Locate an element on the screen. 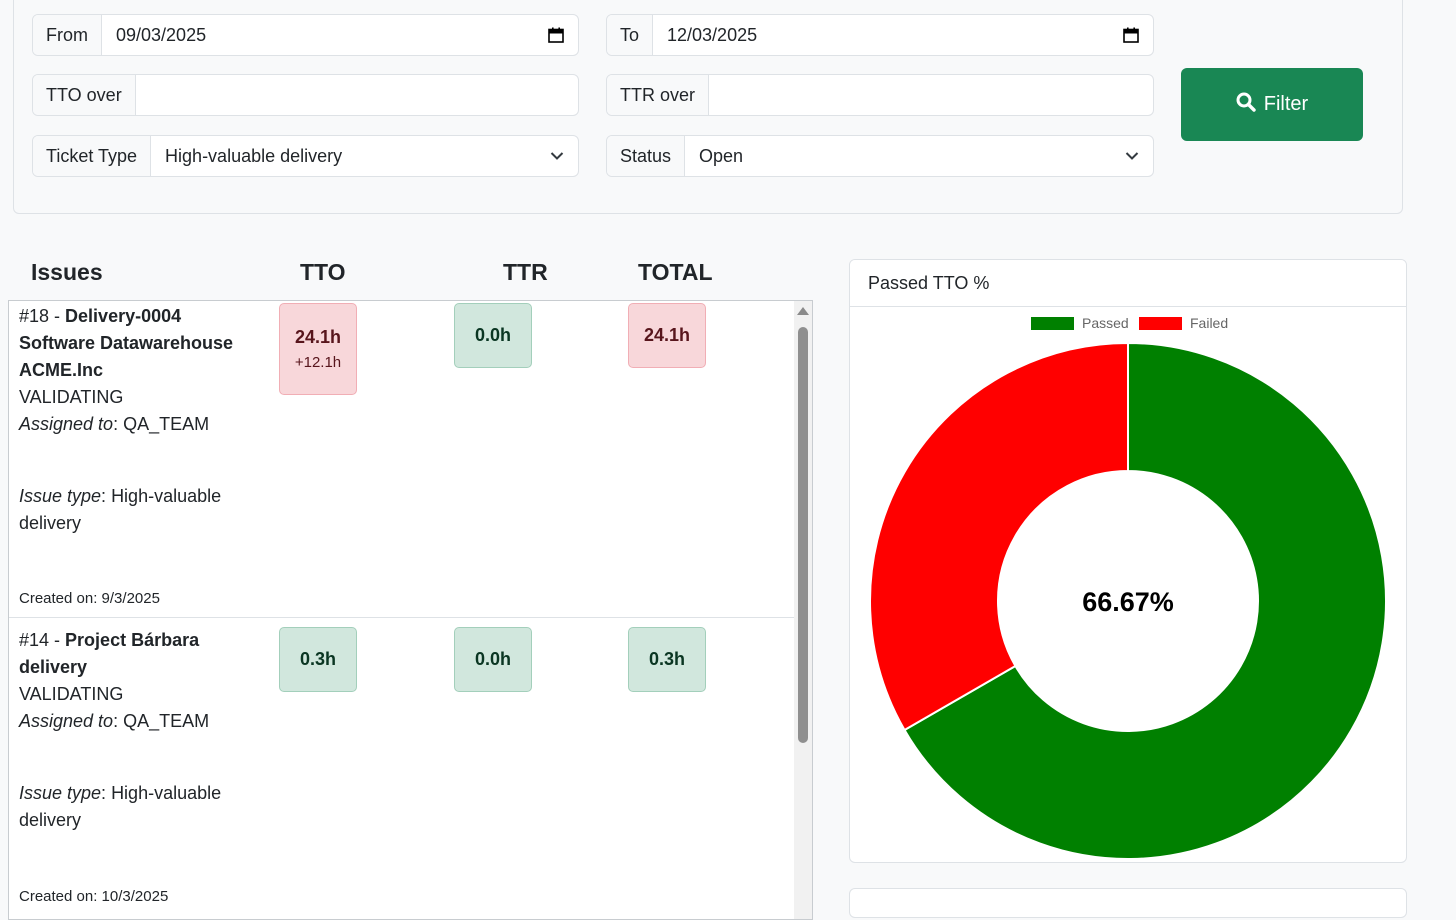 The image size is (1456, 920). legend-label: Failed is located at coordinates (1209, 323).